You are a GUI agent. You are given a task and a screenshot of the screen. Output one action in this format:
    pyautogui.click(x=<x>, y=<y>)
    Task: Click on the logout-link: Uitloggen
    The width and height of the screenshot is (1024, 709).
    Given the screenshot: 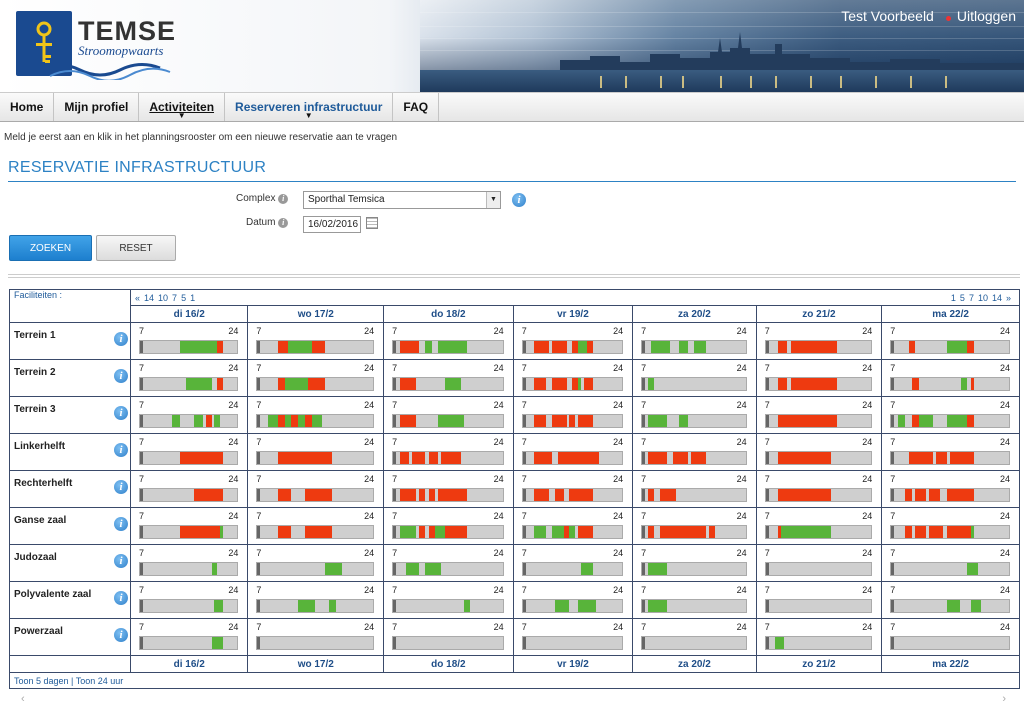 What is the action you would take?
    pyautogui.click(x=980, y=16)
    